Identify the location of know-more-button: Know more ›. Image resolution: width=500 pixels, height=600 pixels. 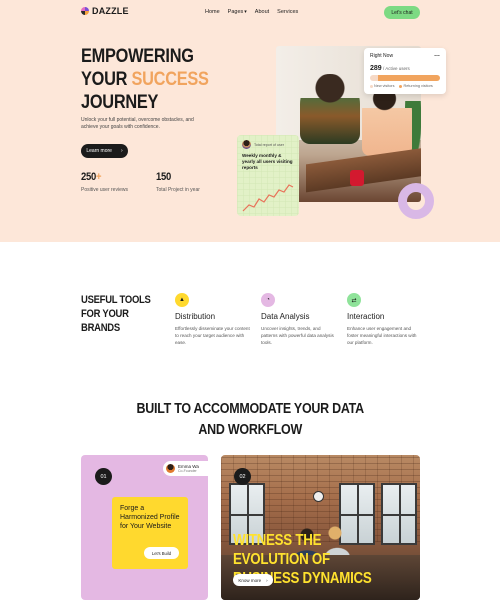
(253, 580).